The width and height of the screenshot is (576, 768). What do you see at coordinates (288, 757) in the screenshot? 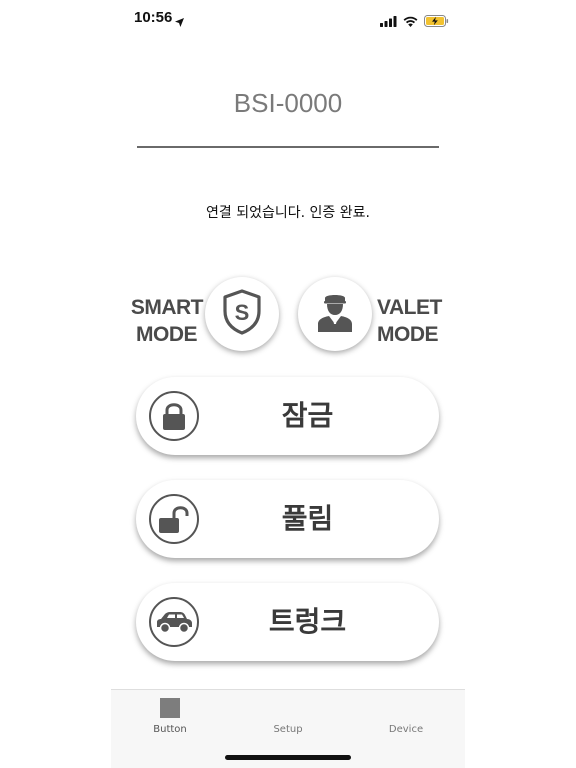
I see `home-indicator` at bounding box center [288, 757].